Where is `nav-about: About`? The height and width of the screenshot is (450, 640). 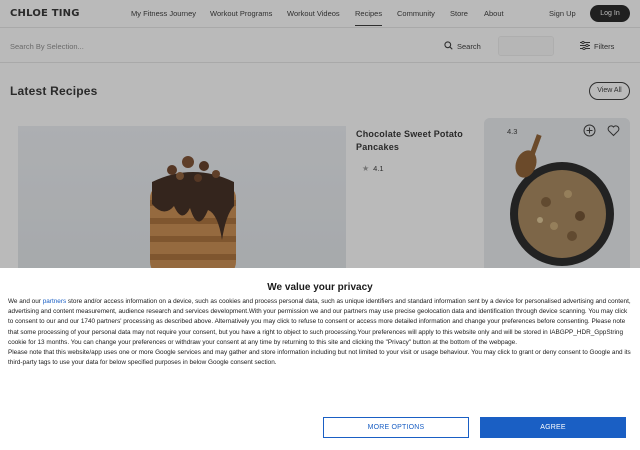
nav-about: About is located at coordinates (494, 13).